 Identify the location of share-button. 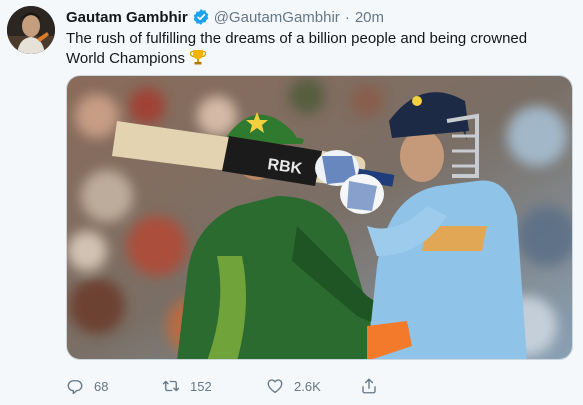
(369, 386).